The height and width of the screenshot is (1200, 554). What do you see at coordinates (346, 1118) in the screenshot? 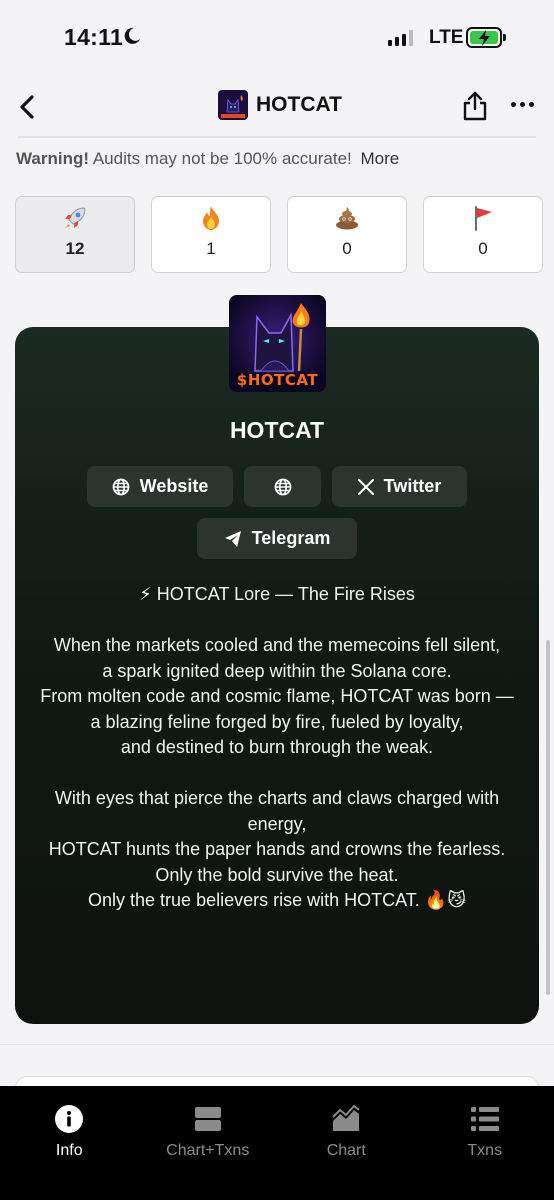
I see `area-chart-icon` at bounding box center [346, 1118].